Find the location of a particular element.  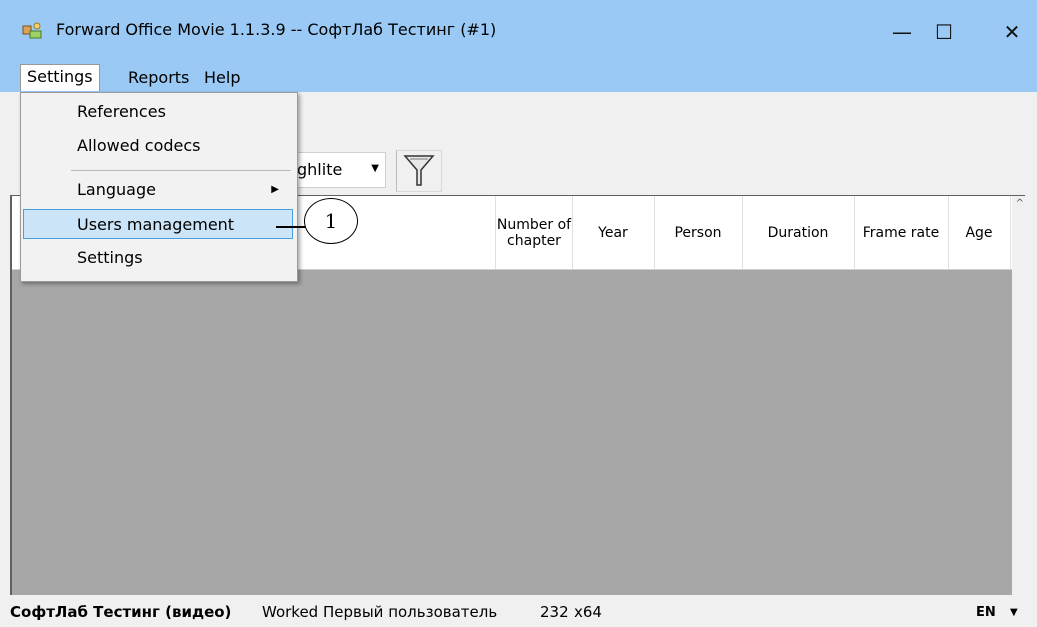

maximize-button: ☐ is located at coordinates (944, 32).